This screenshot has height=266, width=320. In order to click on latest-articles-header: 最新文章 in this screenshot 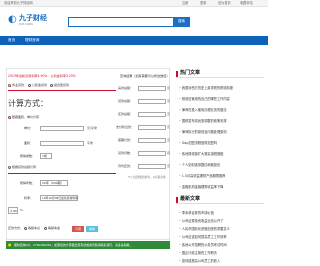, I will do `click(220, 200)`.